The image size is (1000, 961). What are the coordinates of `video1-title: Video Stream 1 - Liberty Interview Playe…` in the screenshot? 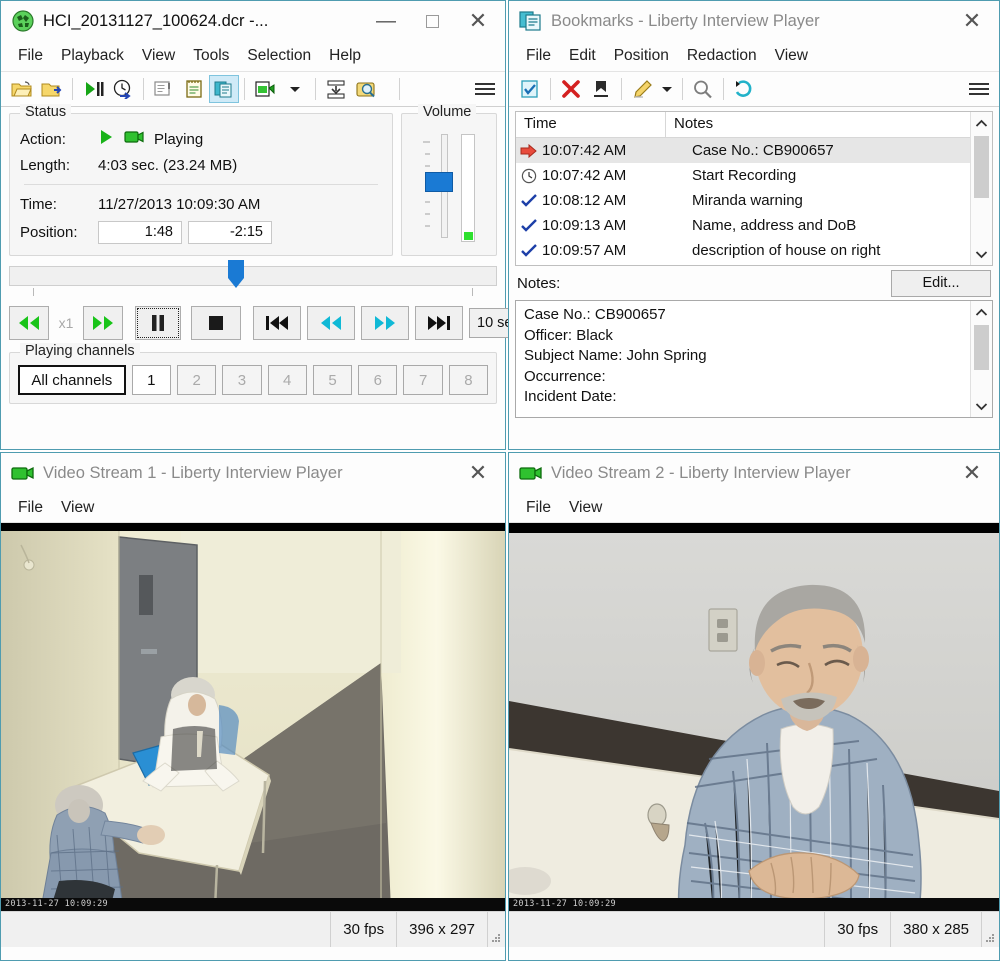 It's located at (193, 472).